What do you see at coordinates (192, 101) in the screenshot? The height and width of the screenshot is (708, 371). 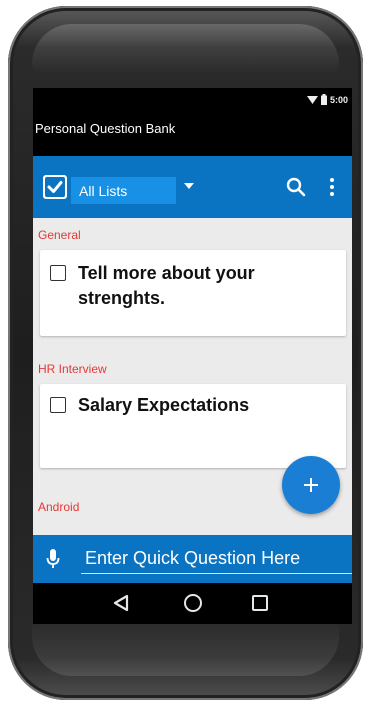 I see `status-bar: 5:00` at bounding box center [192, 101].